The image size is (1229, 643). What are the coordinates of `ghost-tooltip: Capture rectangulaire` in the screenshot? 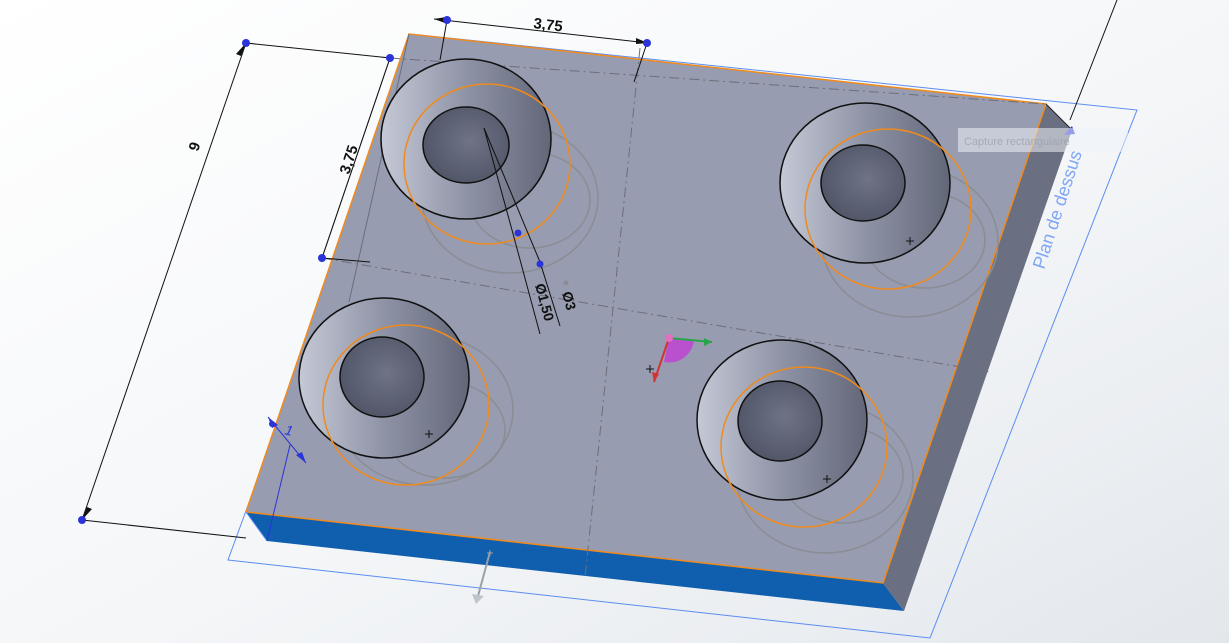 It's located at (1043, 140).